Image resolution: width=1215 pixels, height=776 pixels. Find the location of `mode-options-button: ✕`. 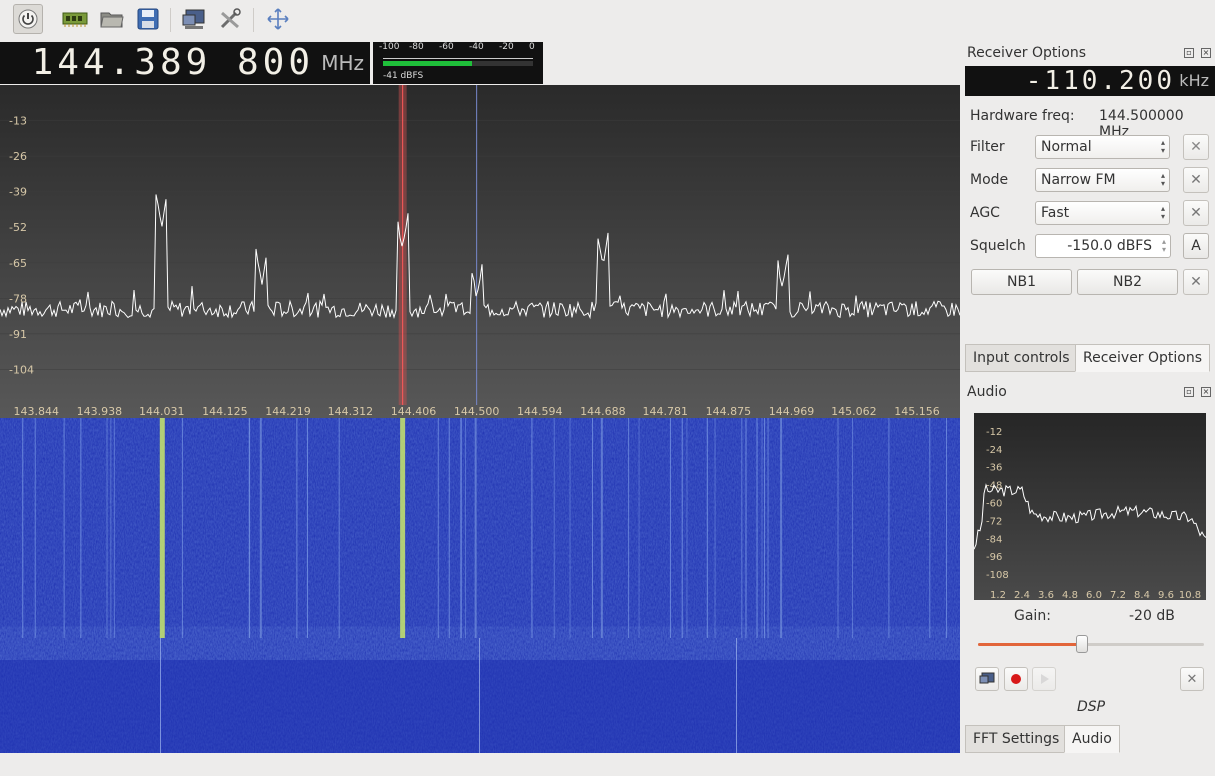

mode-options-button: ✕ is located at coordinates (1196, 180).